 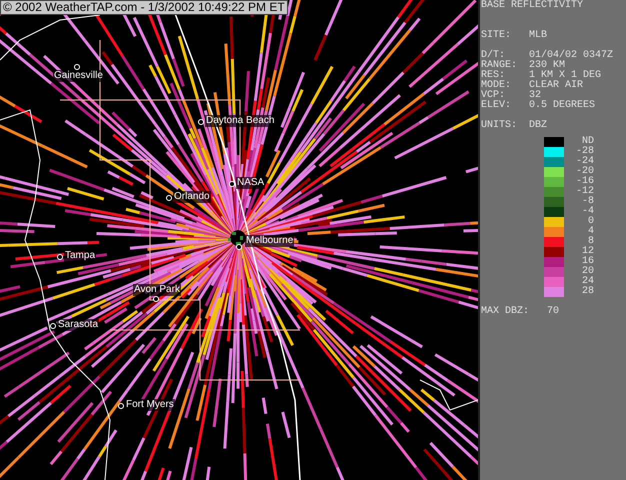 I want to click on legend-label: 20, so click(x=587, y=272).